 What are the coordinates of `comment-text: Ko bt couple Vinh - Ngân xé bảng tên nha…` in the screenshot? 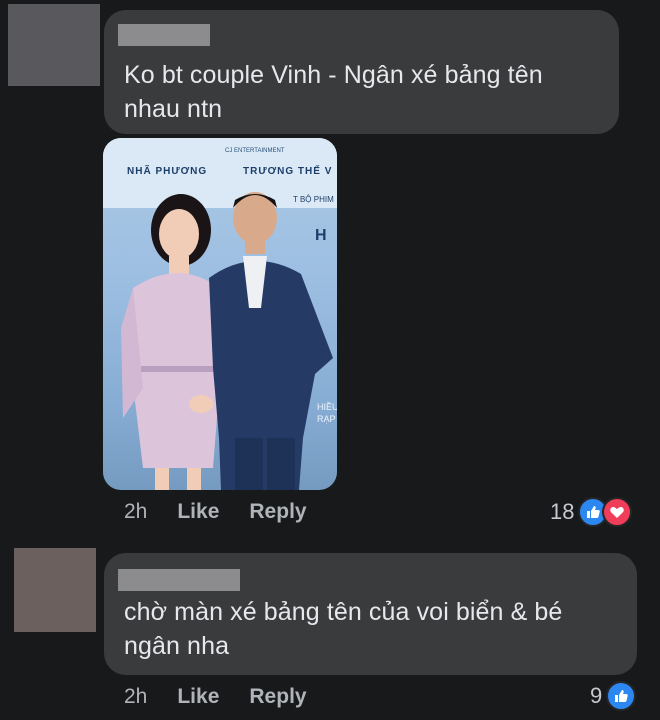 It's located at (333, 92).